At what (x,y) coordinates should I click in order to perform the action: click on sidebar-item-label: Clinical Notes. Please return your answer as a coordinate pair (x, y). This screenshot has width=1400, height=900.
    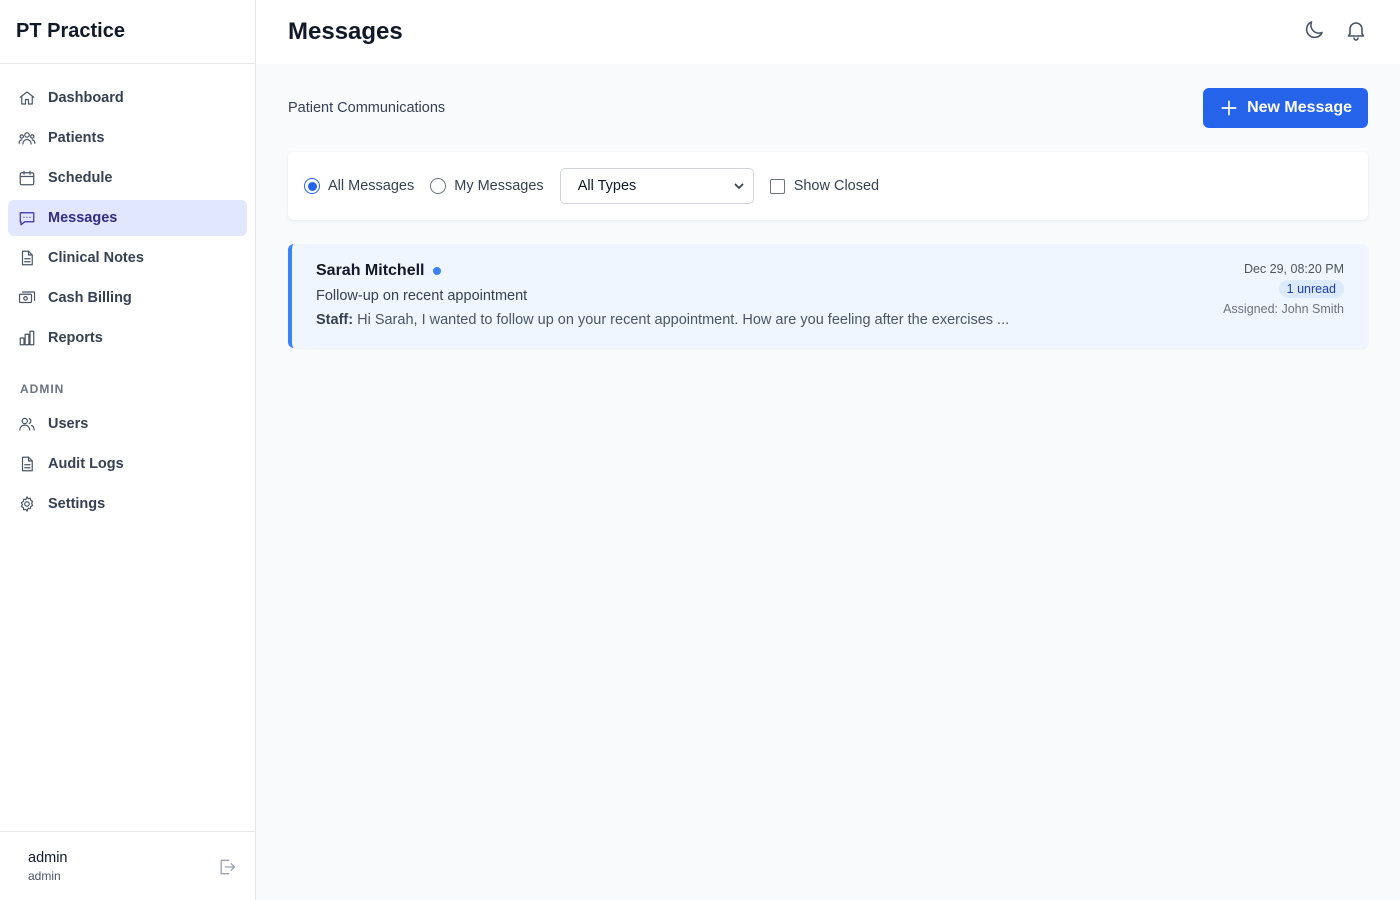
    Looking at the image, I should click on (96, 258).